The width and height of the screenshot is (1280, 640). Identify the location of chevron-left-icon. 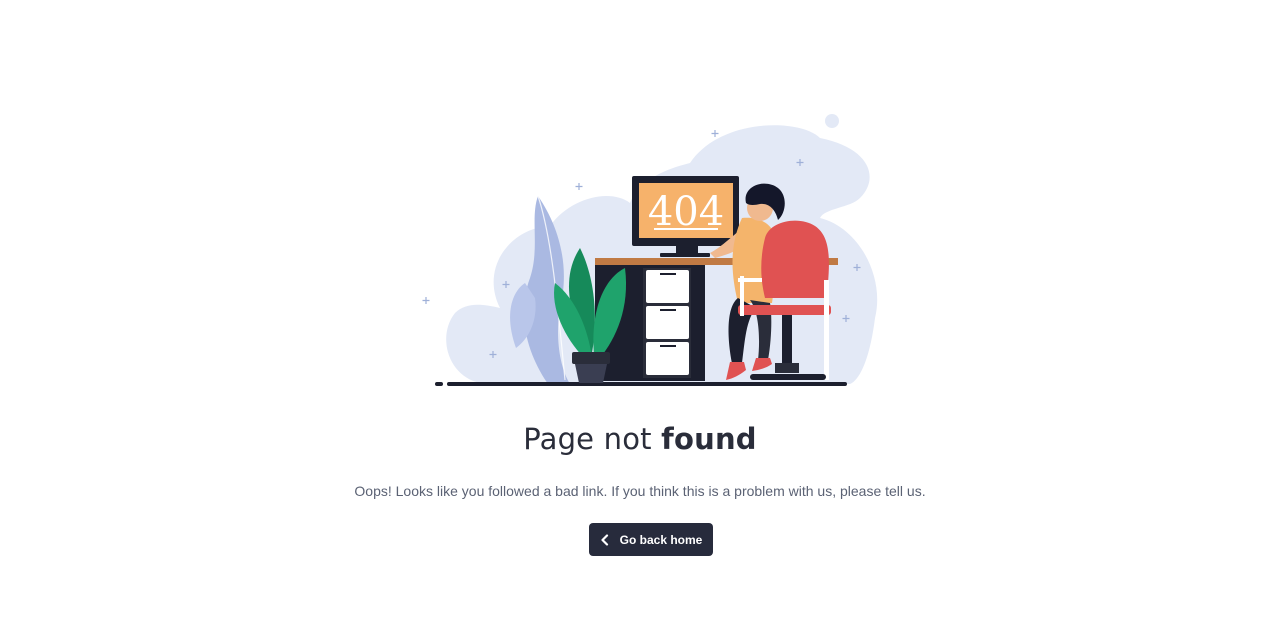
(605, 539).